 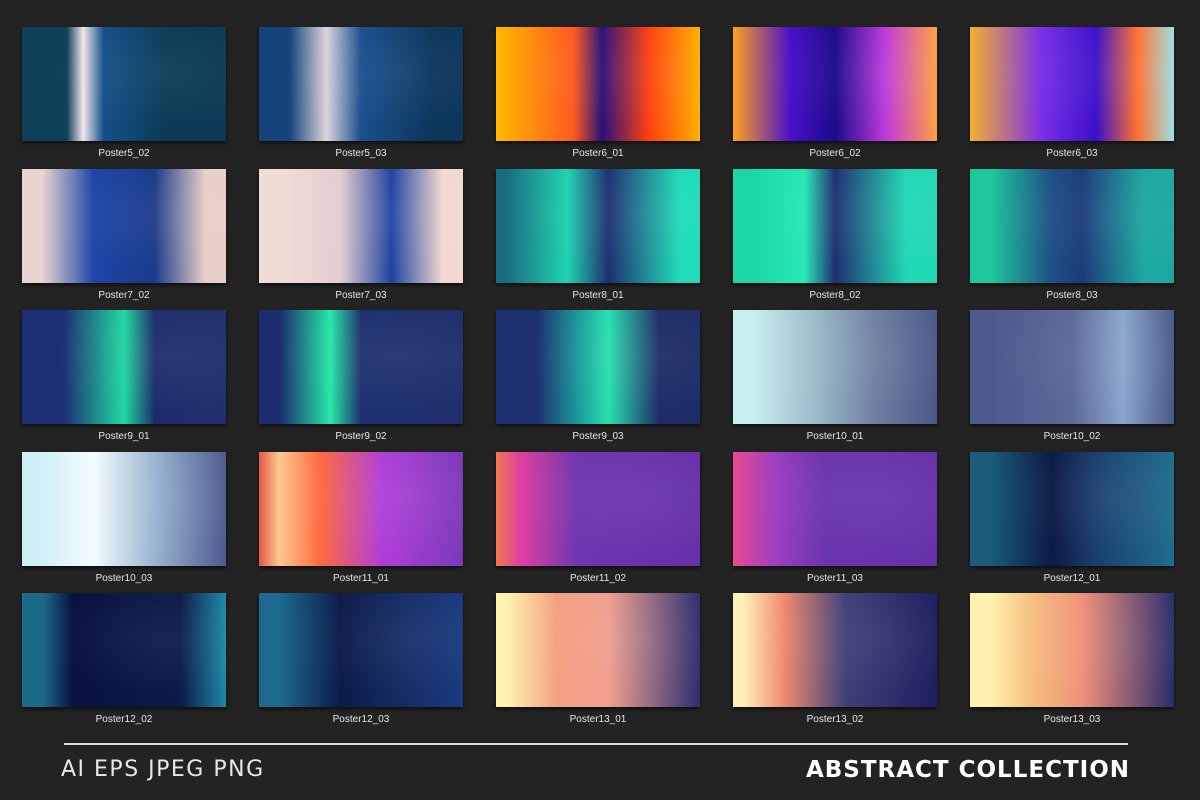 I want to click on poster-tile: Poster6_03, so click(x=1072, y=93).